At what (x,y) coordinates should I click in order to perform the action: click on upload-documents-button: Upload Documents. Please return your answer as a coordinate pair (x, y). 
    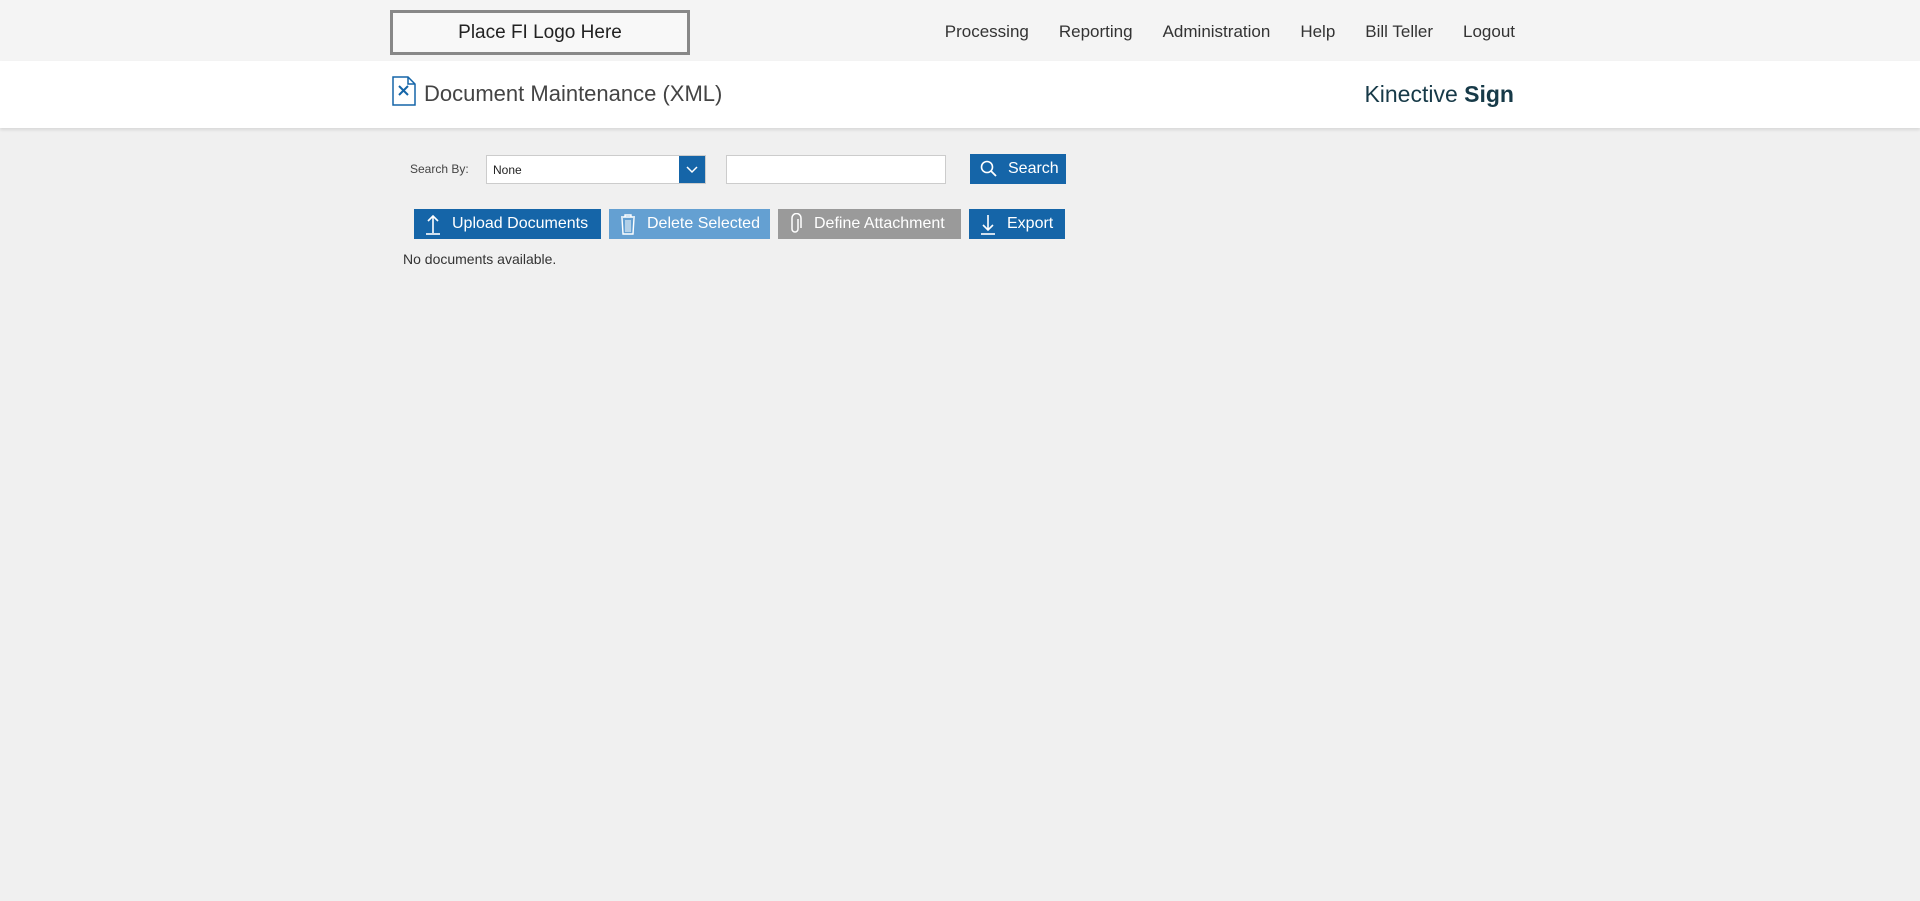
    Looking at the image, I should click on (507, 224).